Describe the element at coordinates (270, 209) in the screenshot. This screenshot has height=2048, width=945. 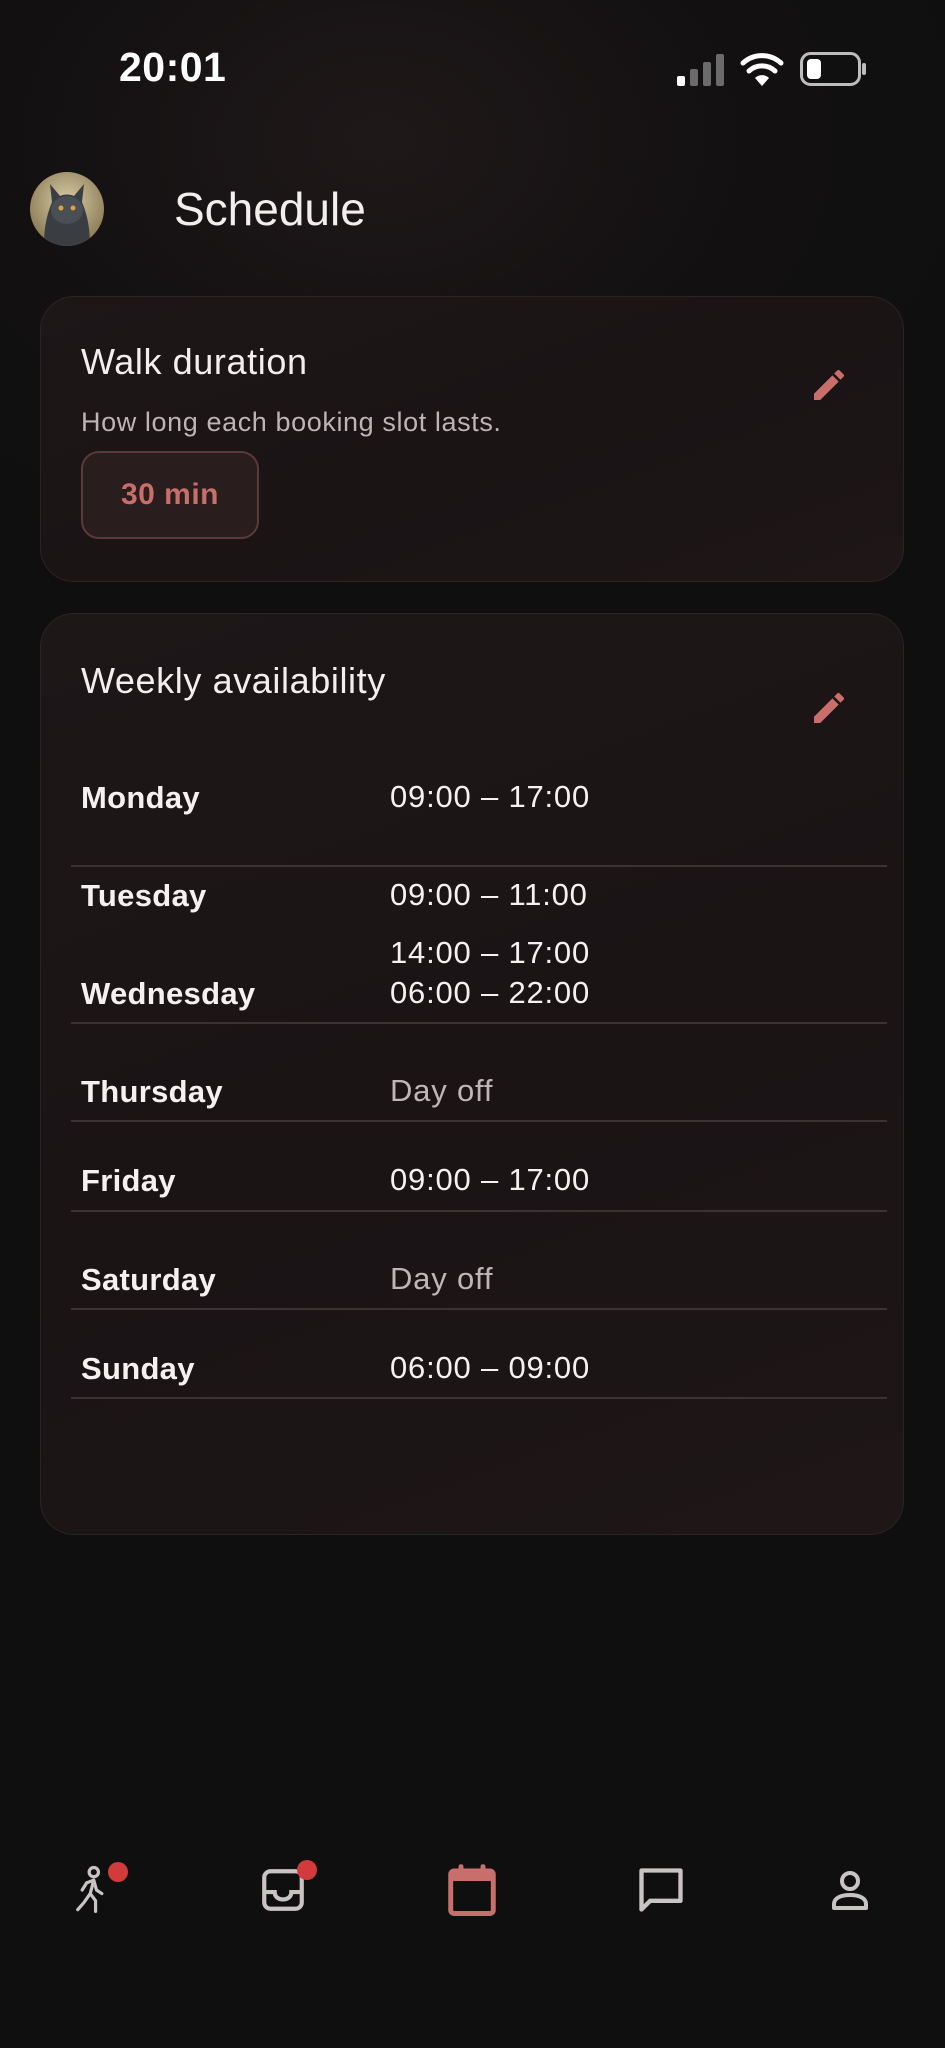
I see `page-title: Schedule` at that location.